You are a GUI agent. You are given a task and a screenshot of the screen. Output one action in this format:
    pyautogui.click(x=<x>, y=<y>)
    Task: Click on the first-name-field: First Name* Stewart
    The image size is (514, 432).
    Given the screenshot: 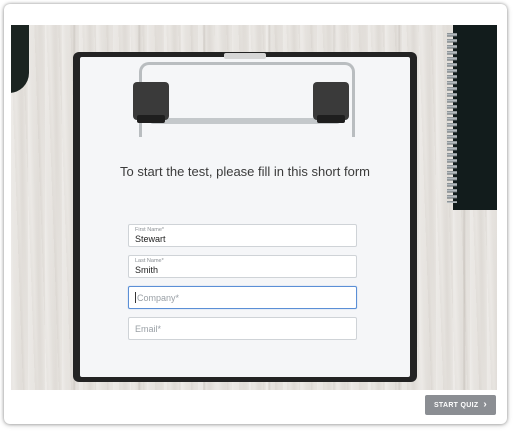 What is the action you would take?
    pyautogui.click(x=242, y=235)
    